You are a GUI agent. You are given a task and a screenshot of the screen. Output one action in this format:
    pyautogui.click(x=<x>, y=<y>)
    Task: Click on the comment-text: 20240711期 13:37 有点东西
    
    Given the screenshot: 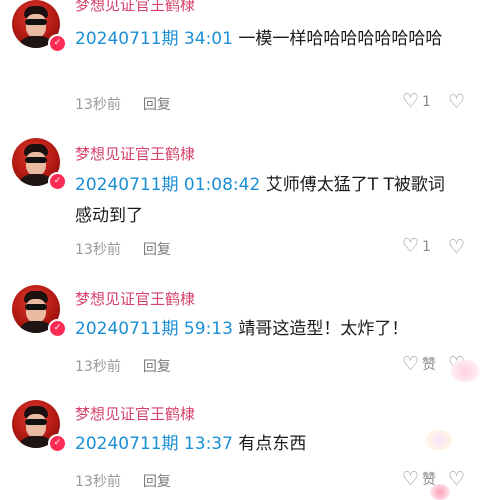 What is the action you would take?
    pyautogui.click(x=265, y=444)
    